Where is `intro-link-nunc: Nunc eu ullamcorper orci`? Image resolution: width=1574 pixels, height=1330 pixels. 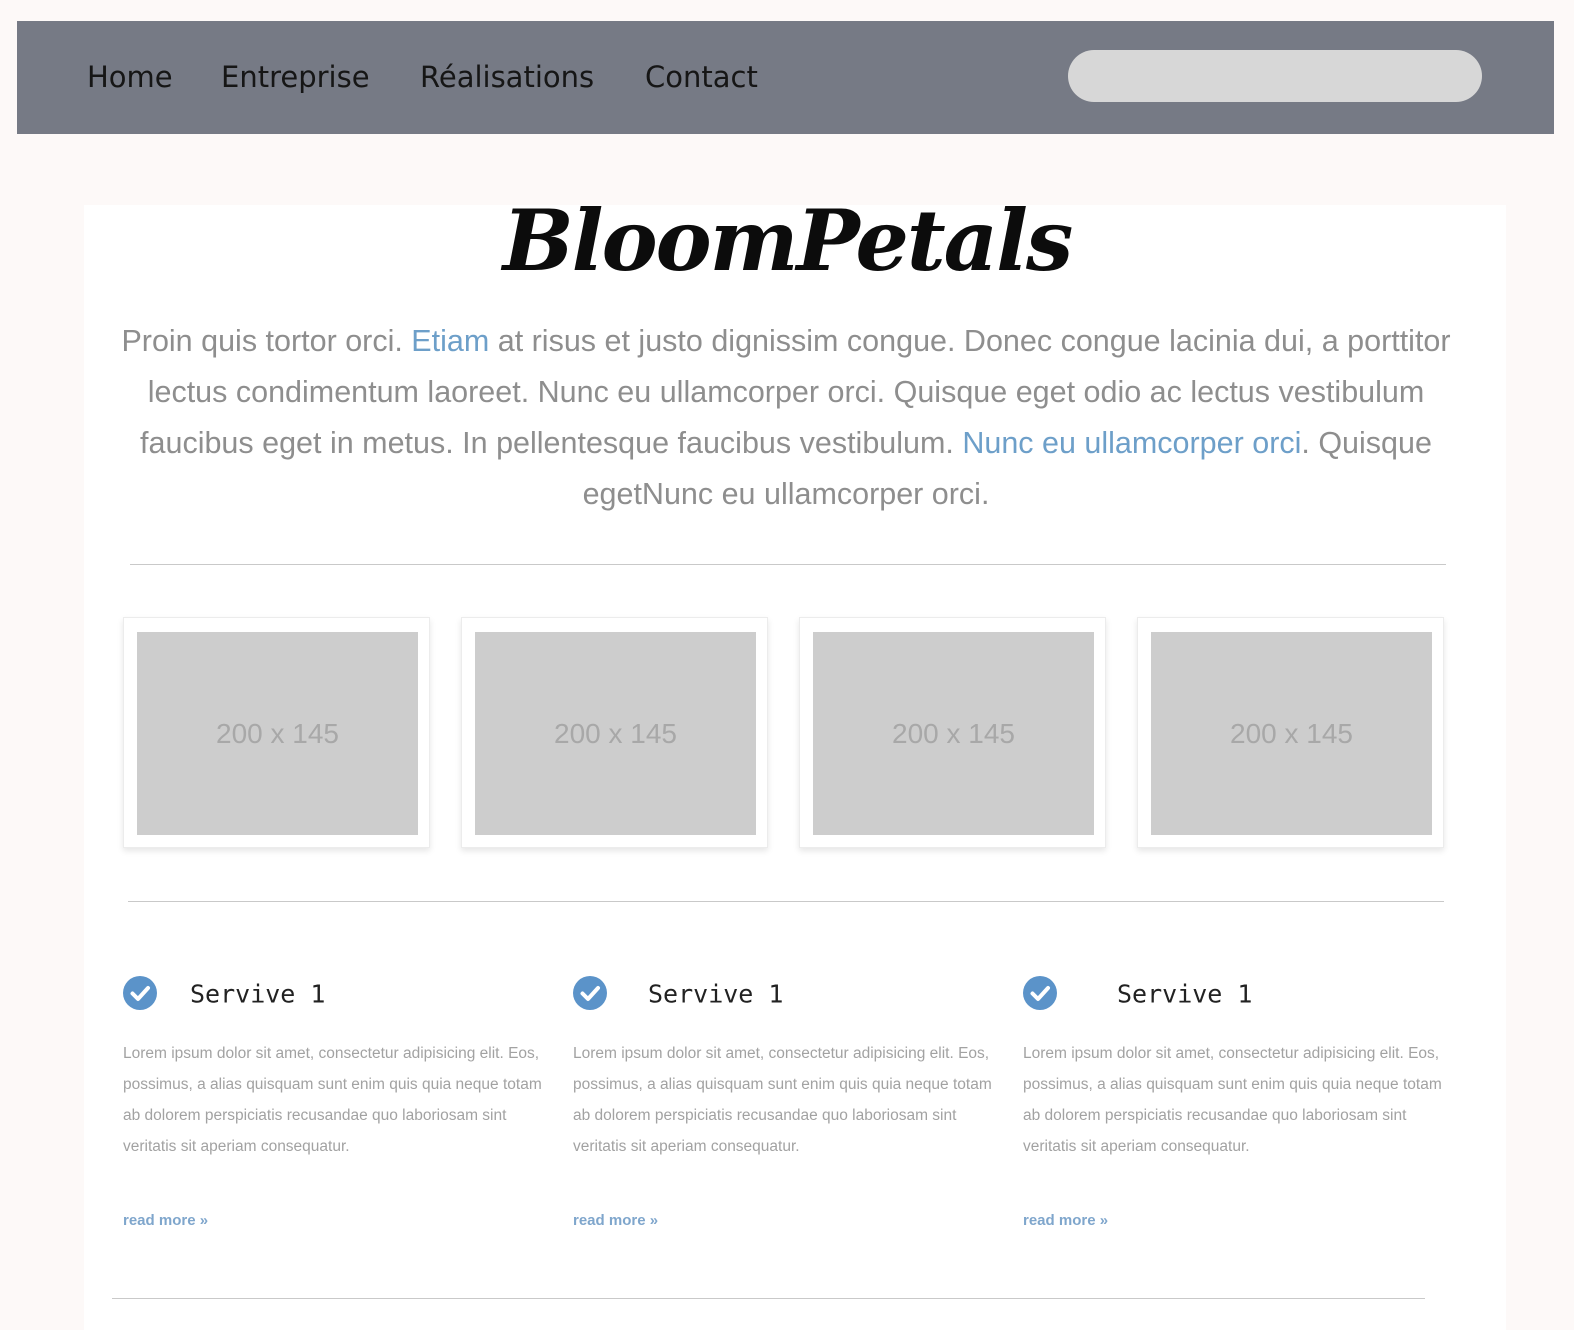 intro-link-nunc: Nunc eu ullamcorper orci is located at coordinates (1131, 443).